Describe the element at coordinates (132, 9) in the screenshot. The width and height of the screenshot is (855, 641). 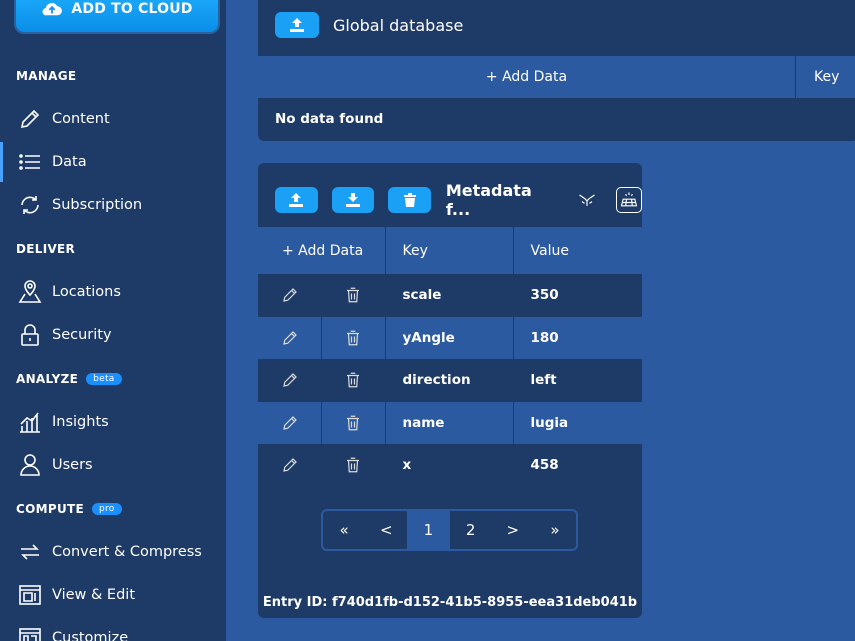
I see `add-to-cloud-label: ADD TO CLOUD` at that location.